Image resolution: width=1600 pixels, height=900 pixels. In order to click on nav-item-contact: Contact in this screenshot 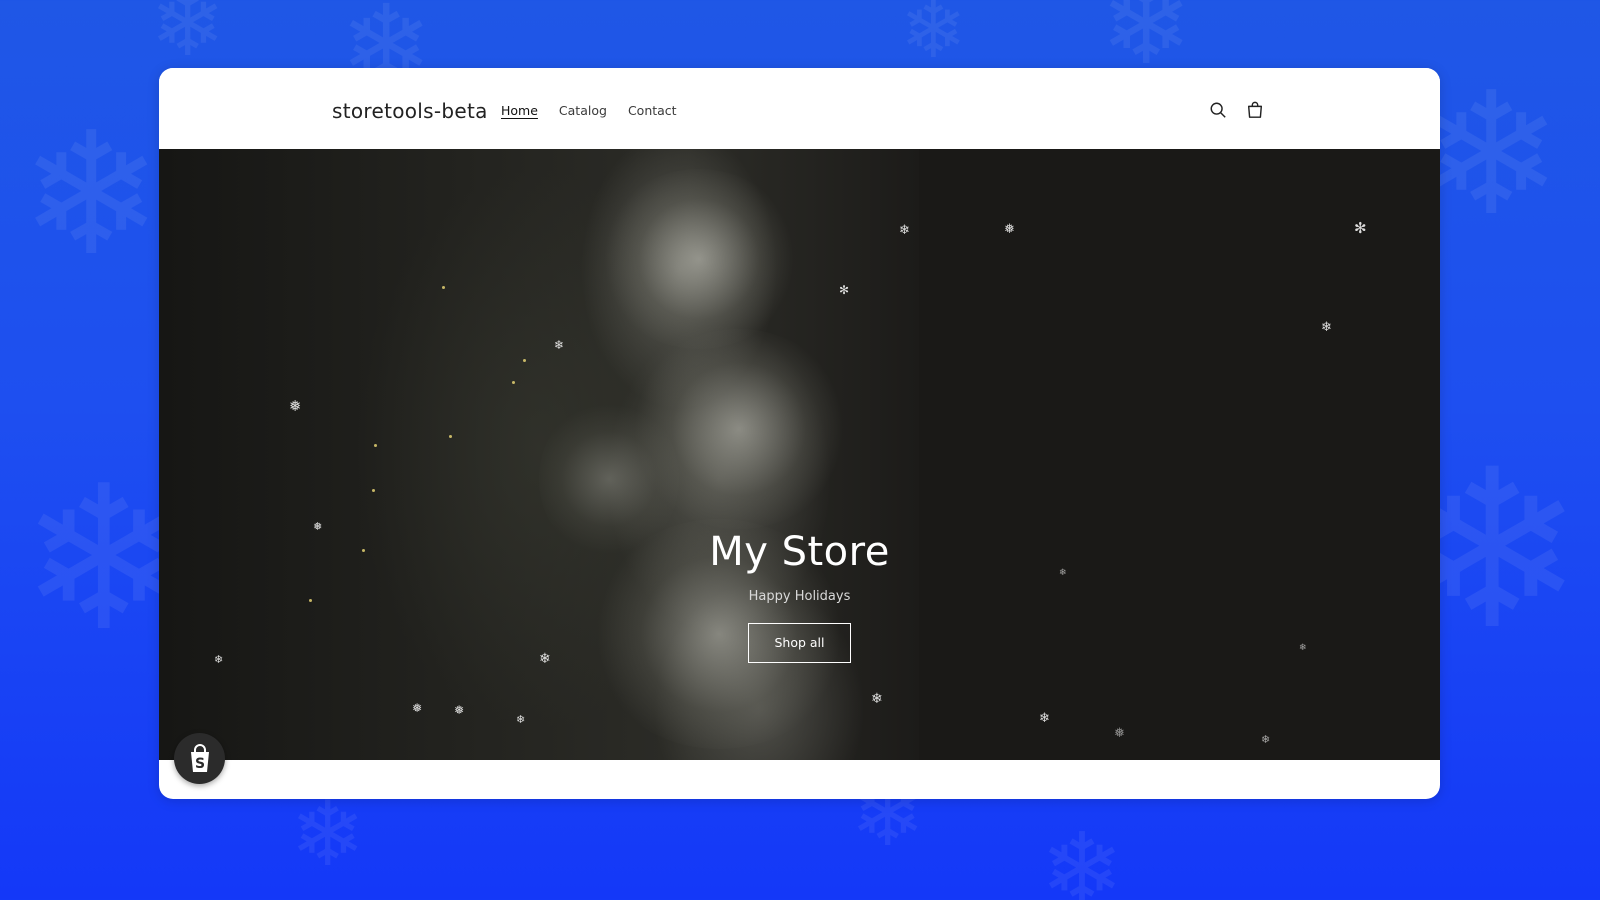, I will do `click(652, 110)`.